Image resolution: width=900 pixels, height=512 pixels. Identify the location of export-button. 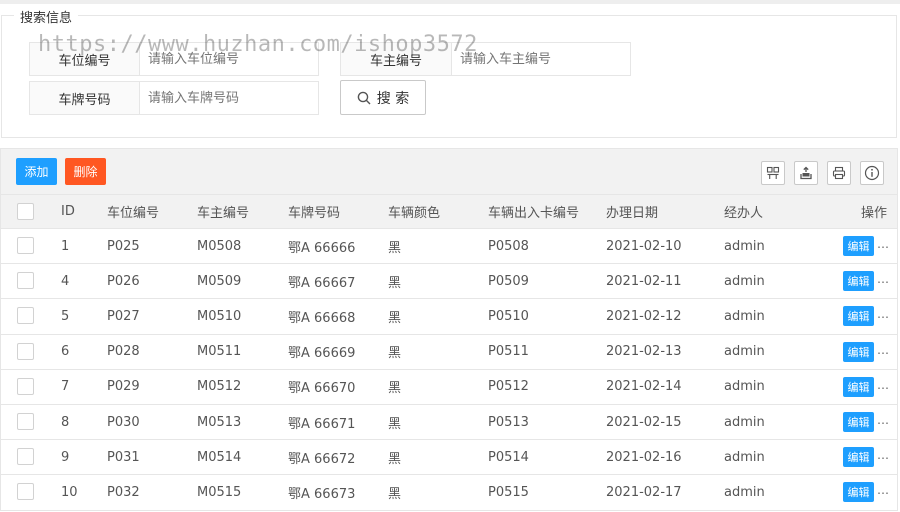
(806, 173).